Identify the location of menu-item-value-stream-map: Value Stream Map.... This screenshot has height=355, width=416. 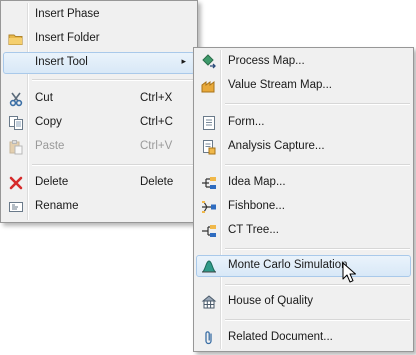
(303, 86).